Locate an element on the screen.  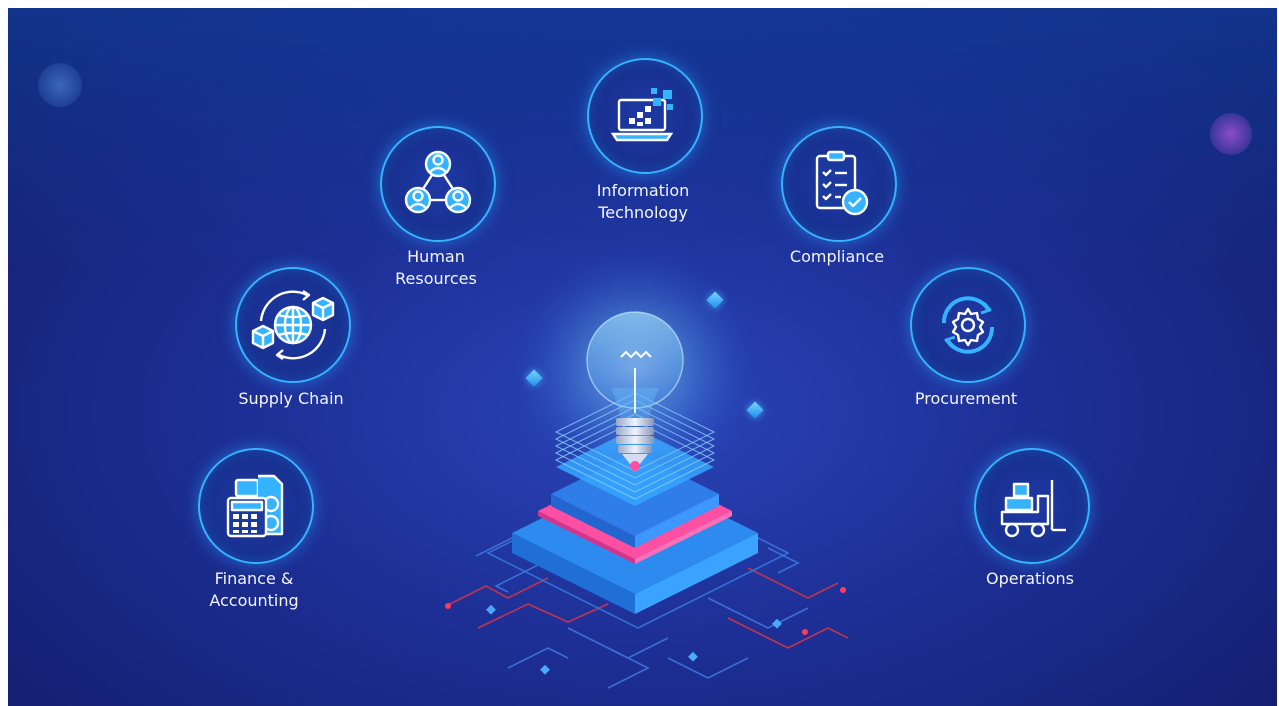
globe-boxes-icon is located at coordinates (293, 325).